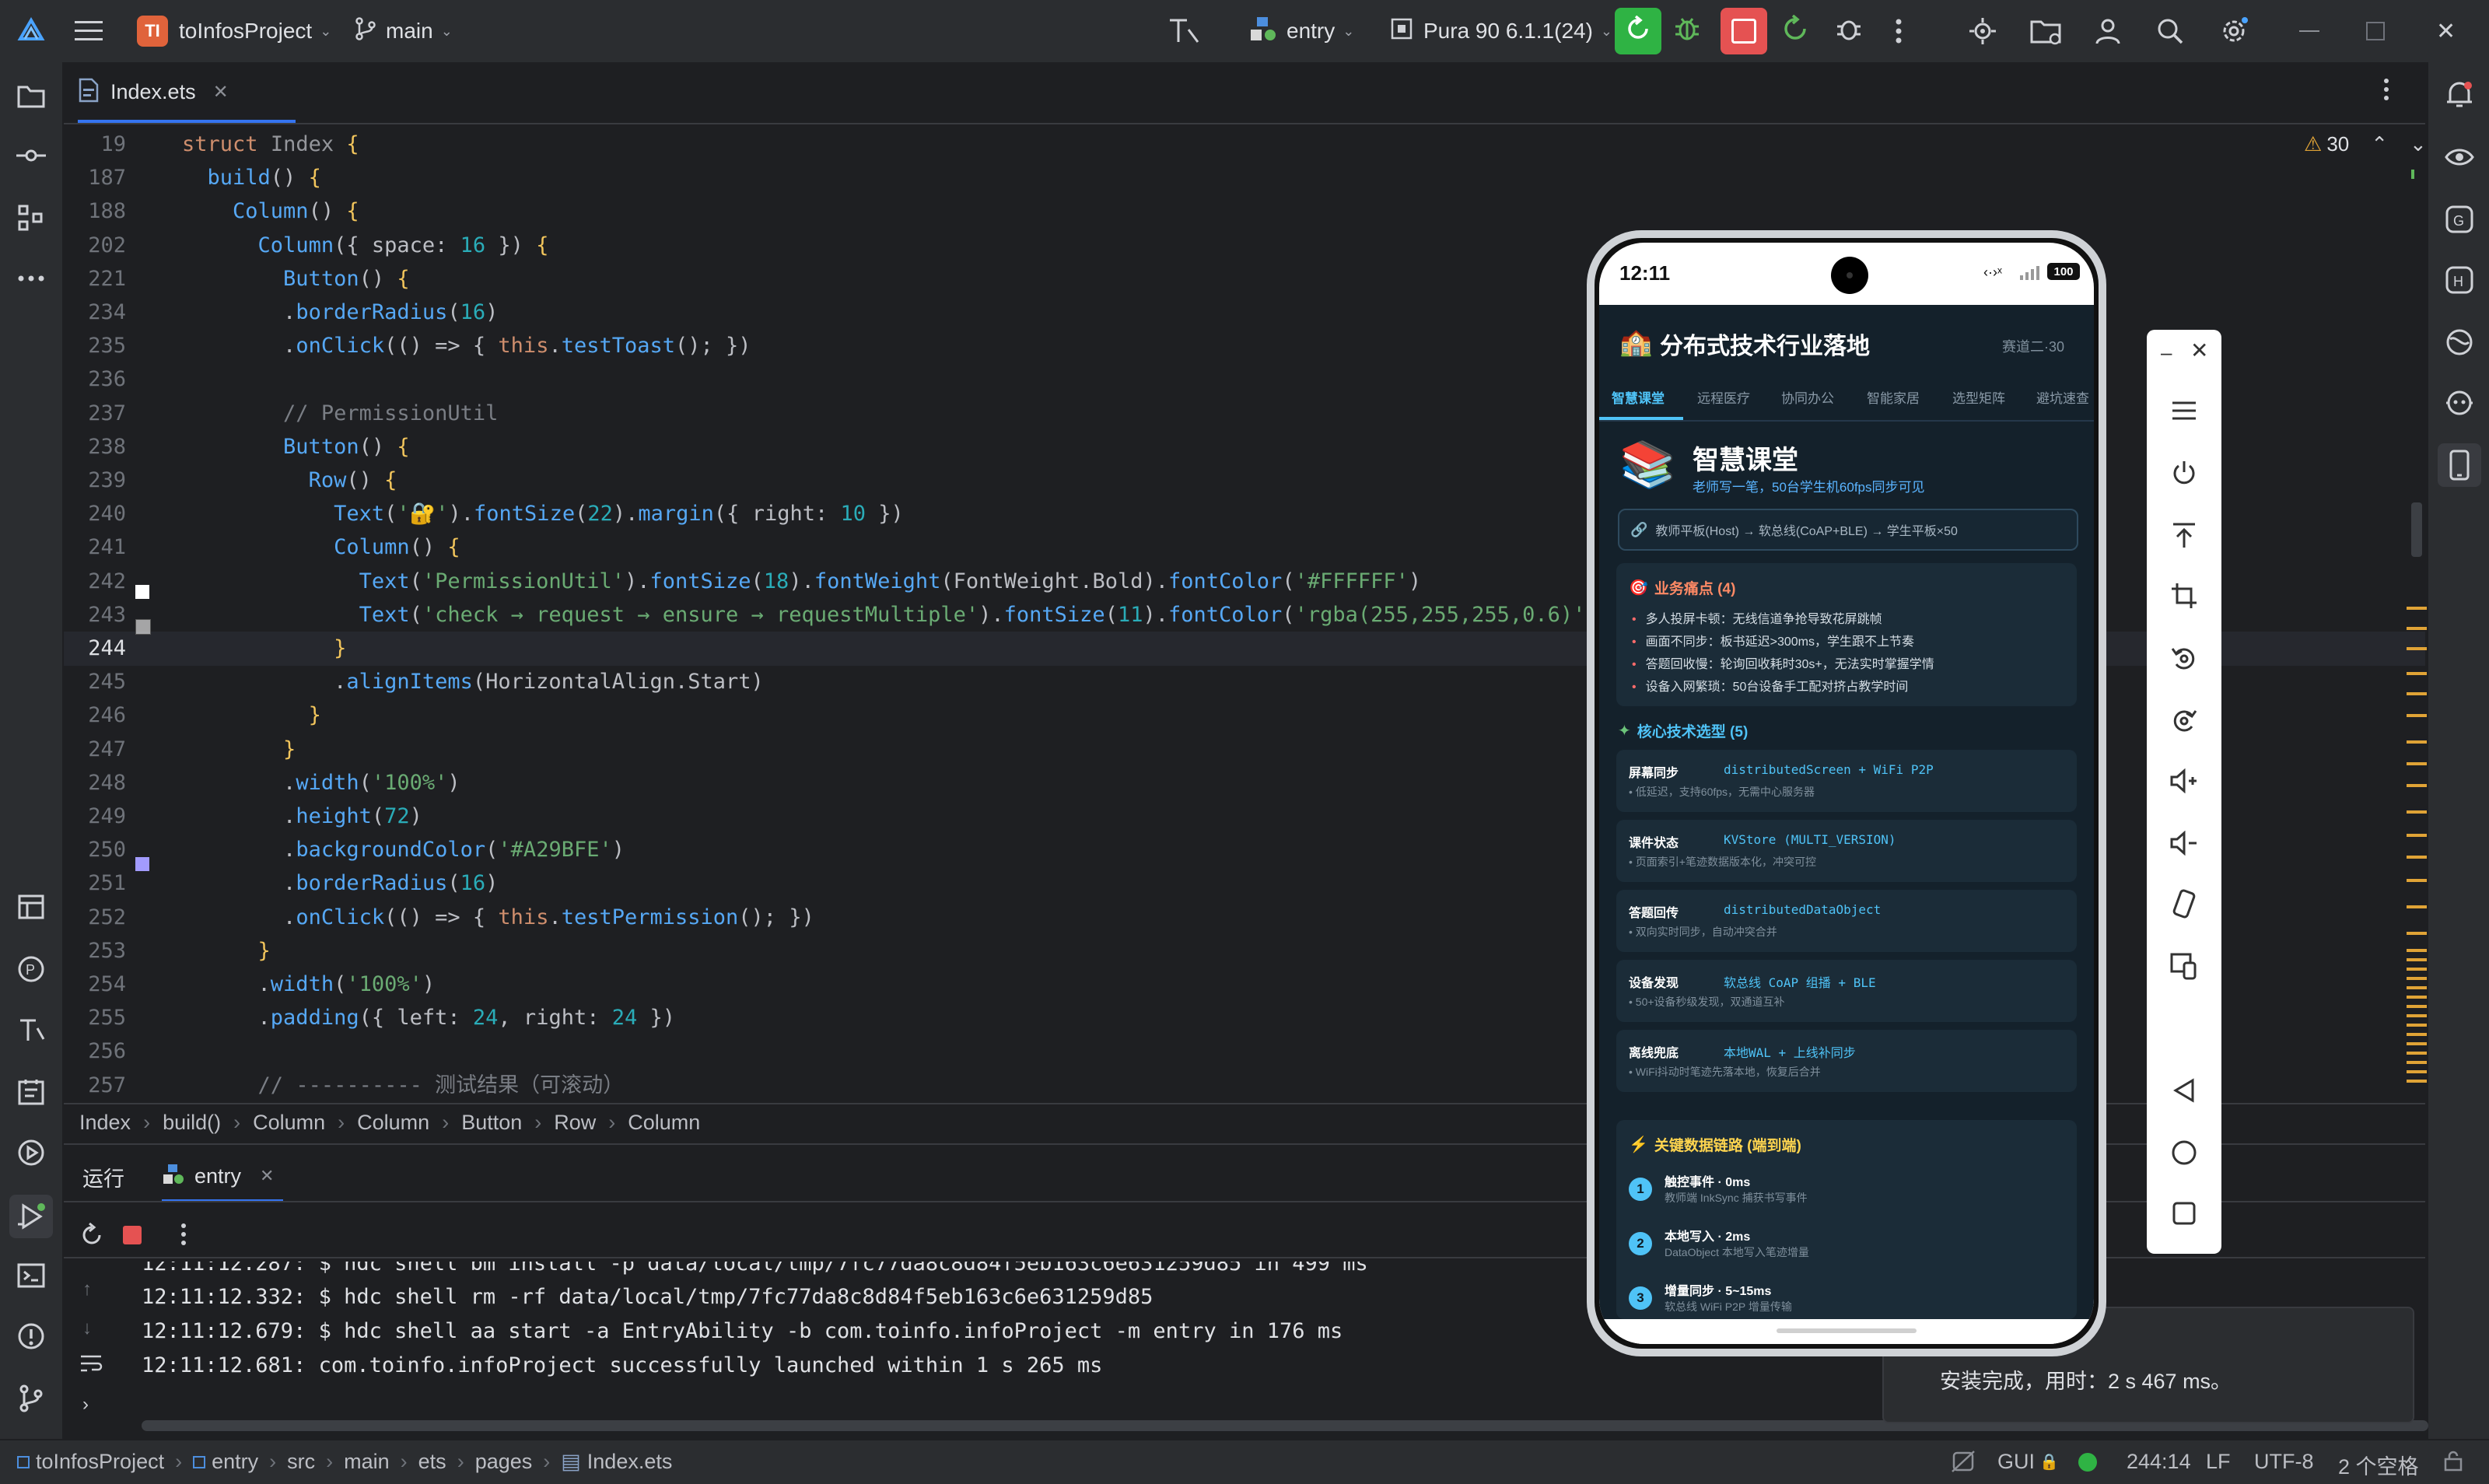  I want to click on run-config-selector: entry ⌄, so click(1301, 31).